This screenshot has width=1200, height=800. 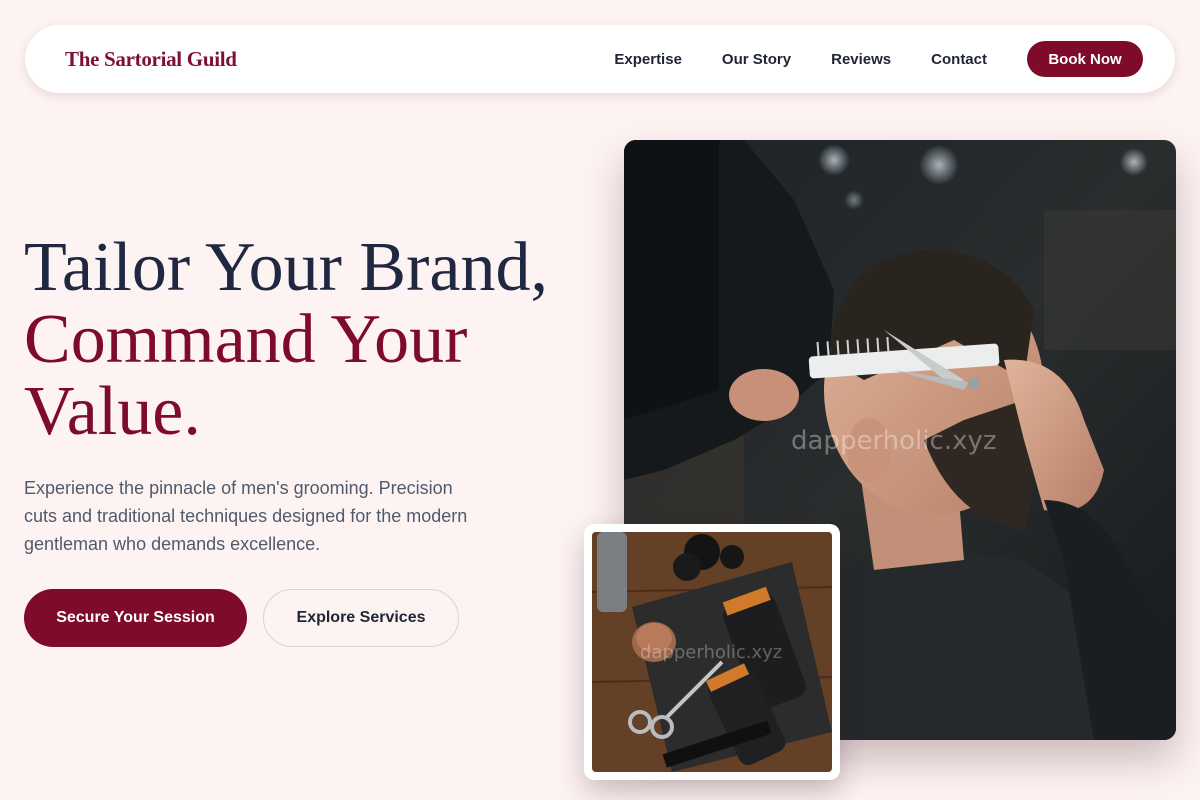 I want to click on book-now-button: Book Now, so click(x=1085, y=59).